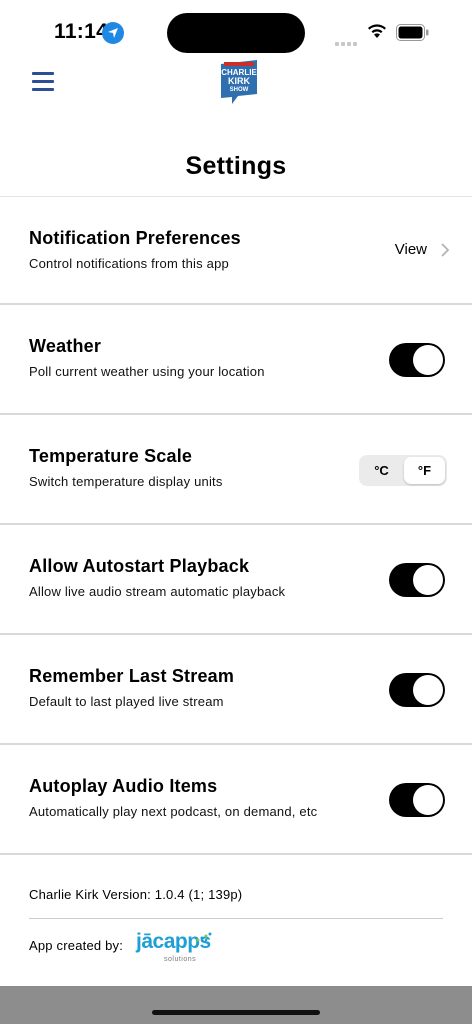  I want to click on wifi-icon, so click(377, 33).